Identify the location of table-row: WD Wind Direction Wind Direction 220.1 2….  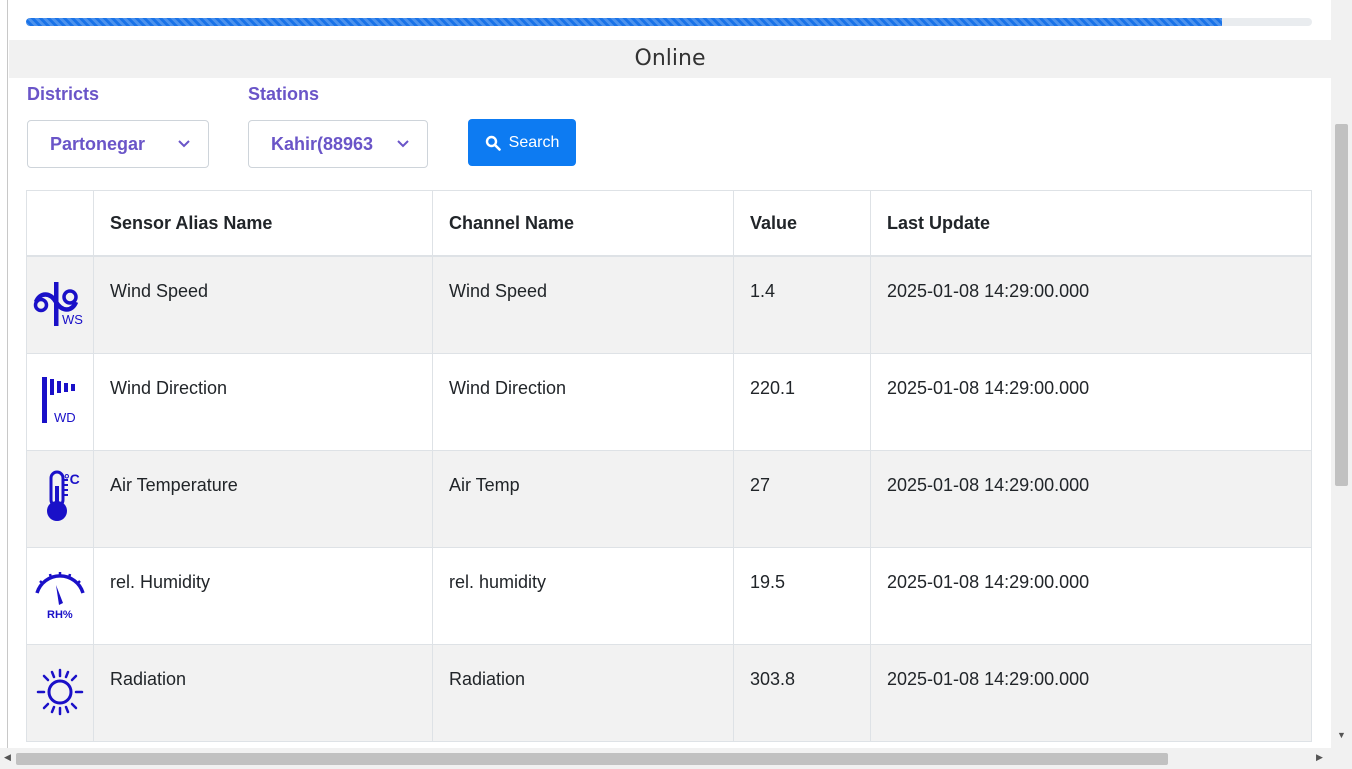
(669, 401).